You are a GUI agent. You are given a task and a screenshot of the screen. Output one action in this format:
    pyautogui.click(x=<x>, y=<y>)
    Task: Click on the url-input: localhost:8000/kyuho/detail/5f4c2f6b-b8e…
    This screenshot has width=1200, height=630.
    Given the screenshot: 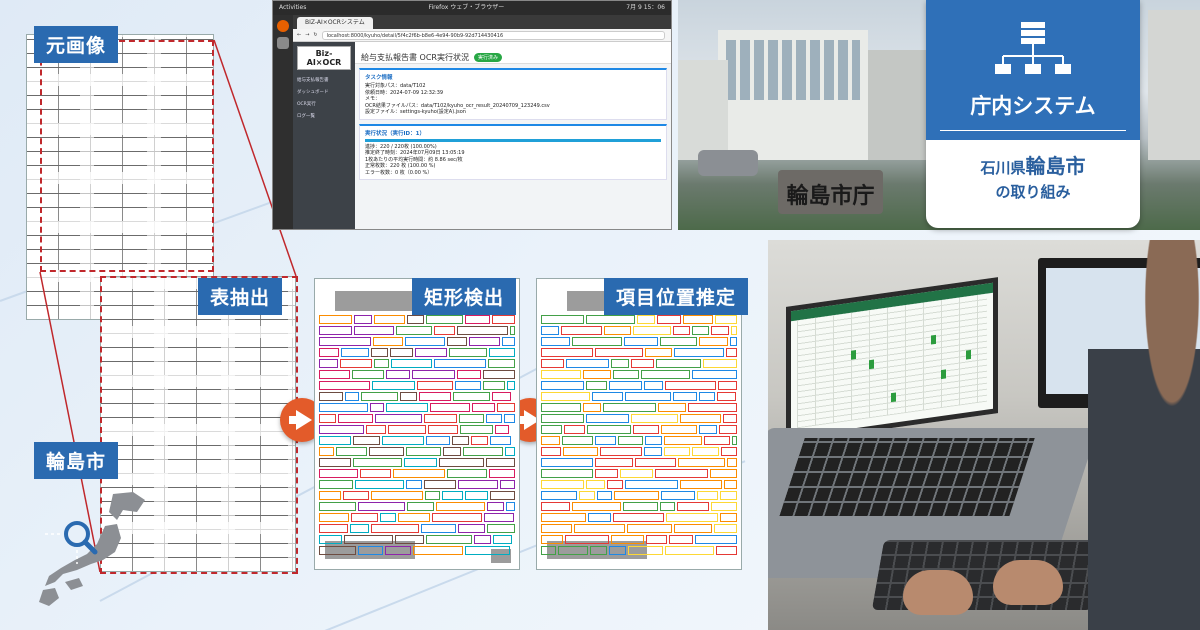 What is the action you would take?
    pyautogui.click(x=493, y=35)
    